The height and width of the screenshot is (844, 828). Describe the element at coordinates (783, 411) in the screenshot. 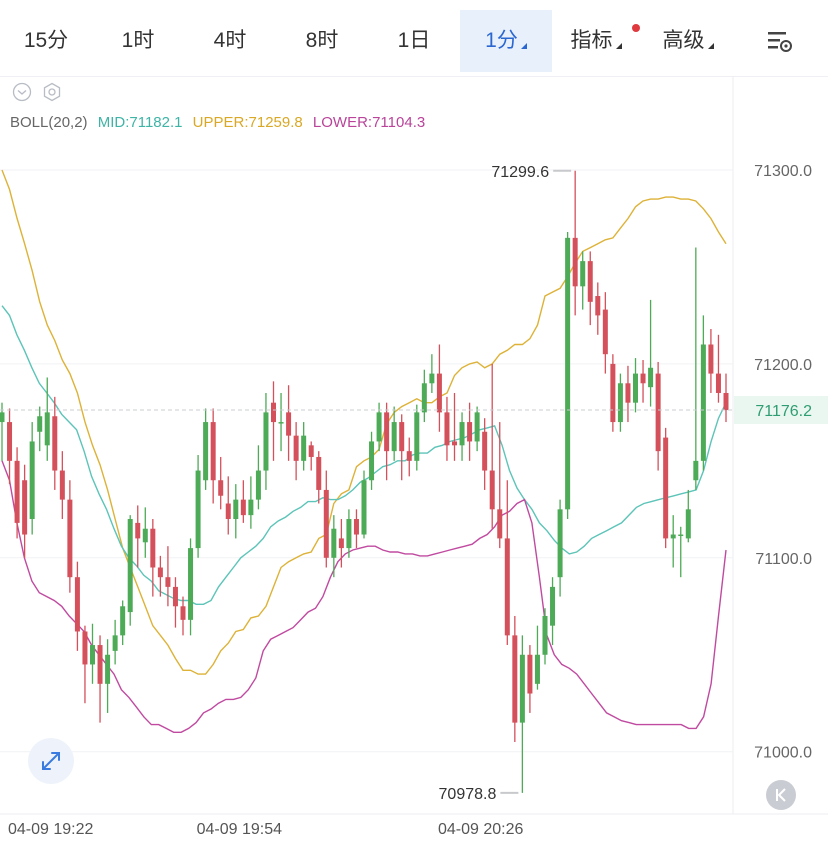

I see `current-price-label: 71176.2` at that location.